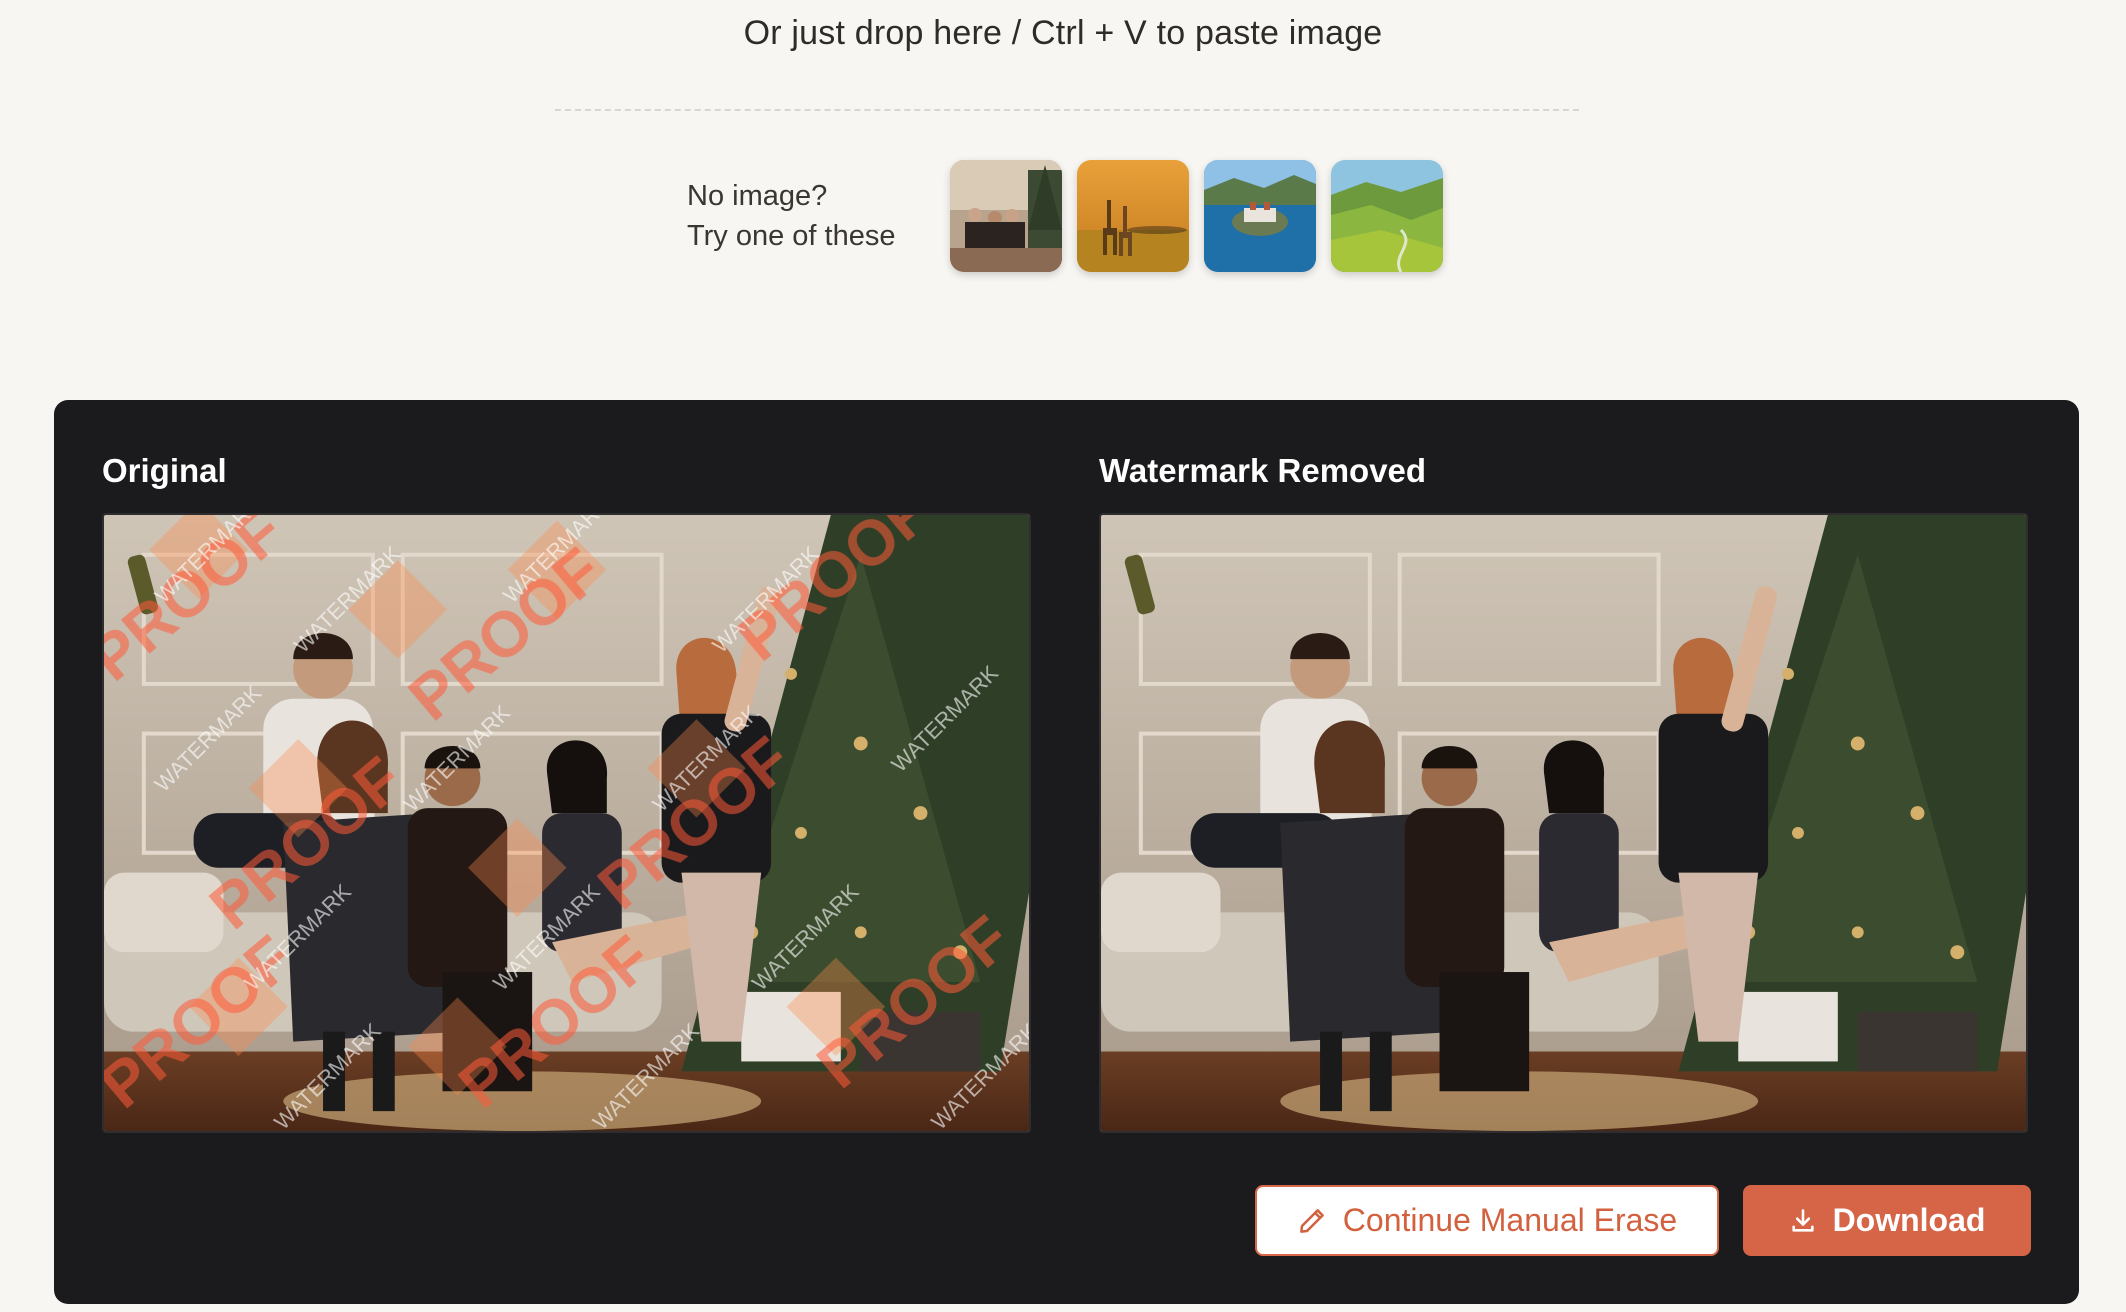 The image size is (2126, 1312). Describe the element at coordinates (1909, 1220) in the screenshot. I see `download-label: Download` at that location.